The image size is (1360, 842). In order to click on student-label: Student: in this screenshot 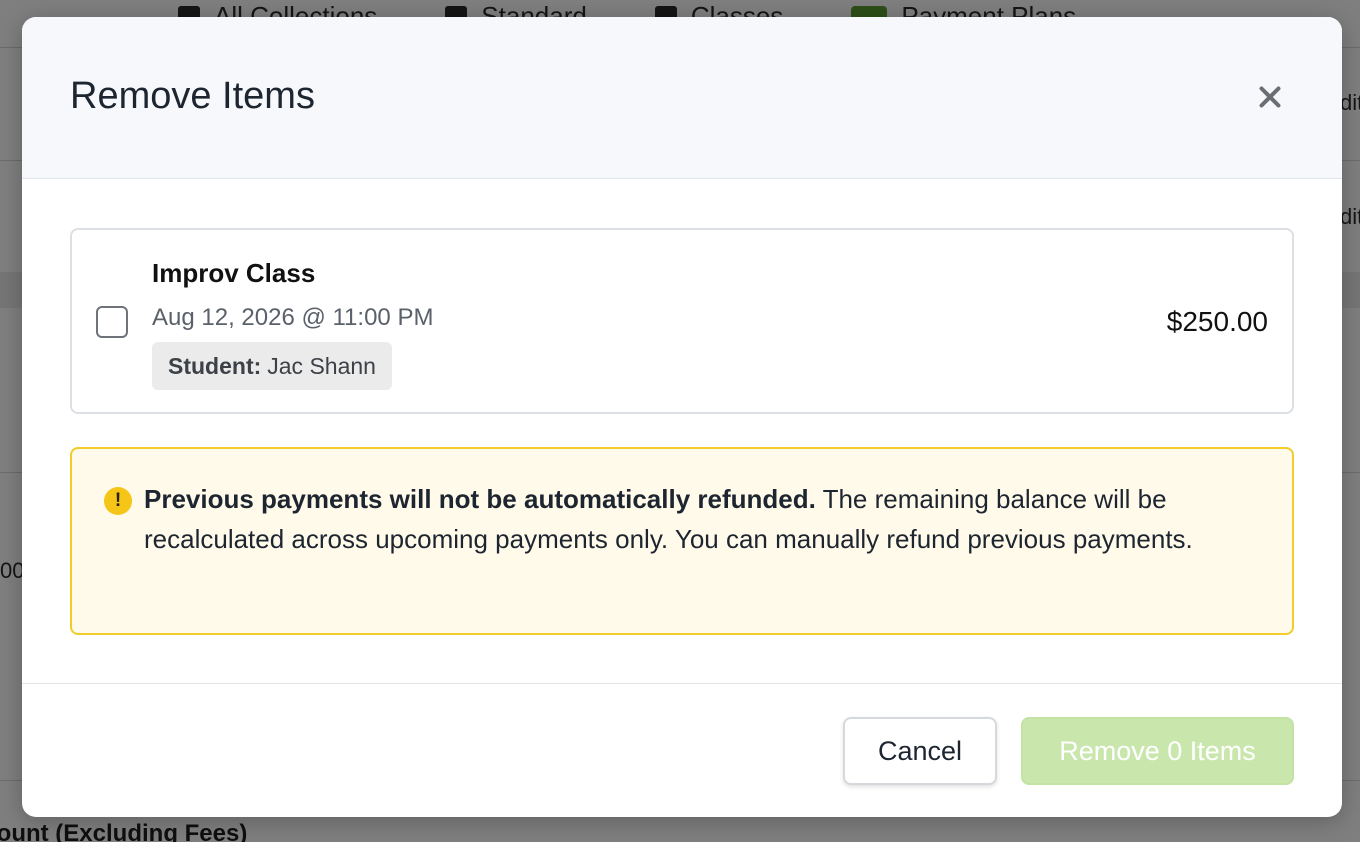, I will do `click(215, 365)`.